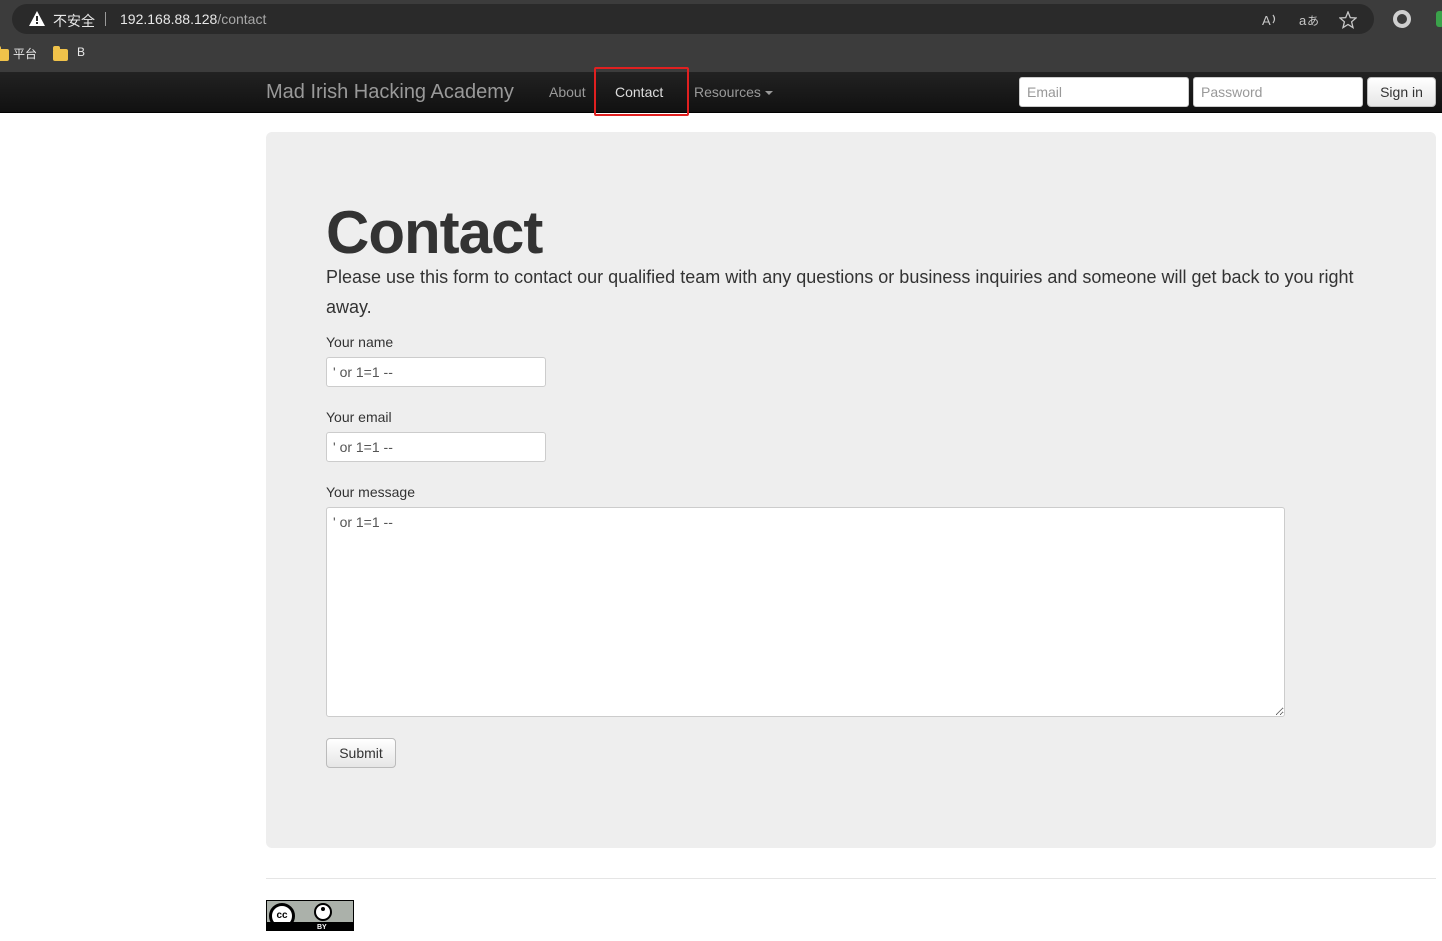 This screenshot has height=941, width=1442. Describe the element at coordinates (322, 927) in the screenshot. I see `badge-by-text: BY` at that location.